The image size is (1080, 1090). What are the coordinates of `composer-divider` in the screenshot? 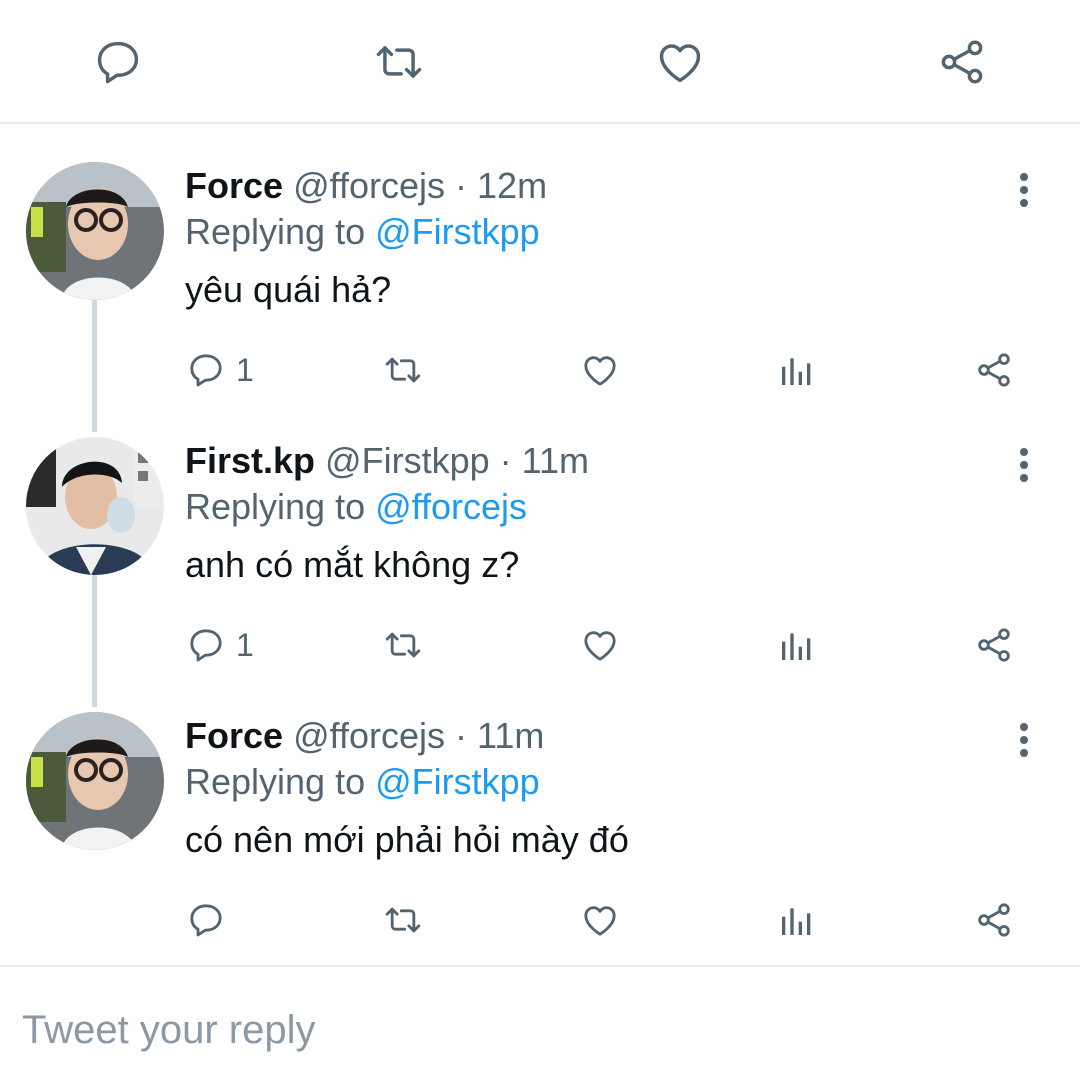 It's located at (540, 966).